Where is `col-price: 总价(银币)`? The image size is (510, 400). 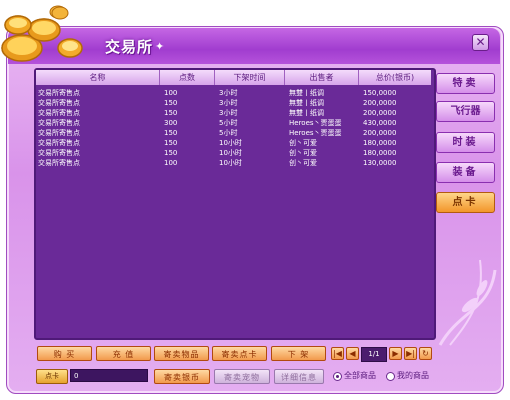
col-price: 总价(银币) is located at coordinates (395, 77).